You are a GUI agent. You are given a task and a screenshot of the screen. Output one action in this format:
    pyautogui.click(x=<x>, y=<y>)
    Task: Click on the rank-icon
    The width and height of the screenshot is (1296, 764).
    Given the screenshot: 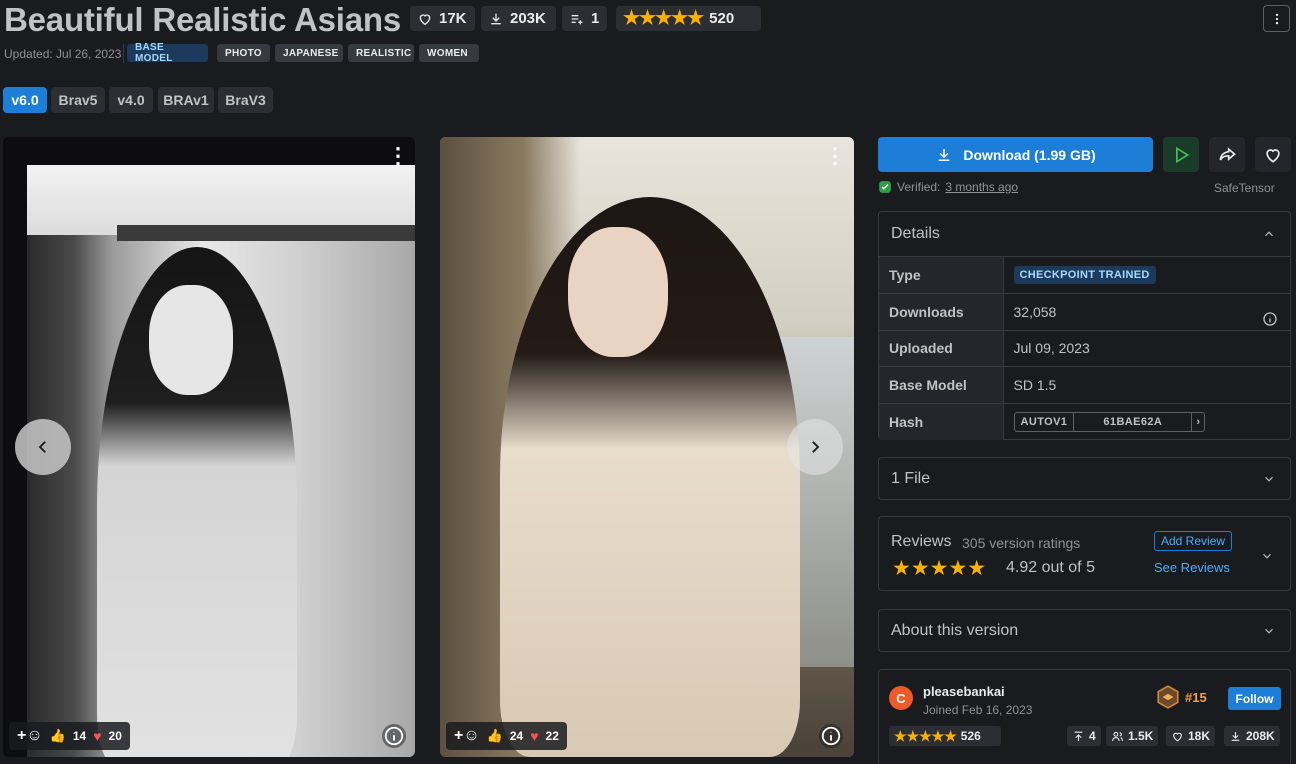 What is the action you would take?
    pyautogui.click(x=1168, y=697)
    